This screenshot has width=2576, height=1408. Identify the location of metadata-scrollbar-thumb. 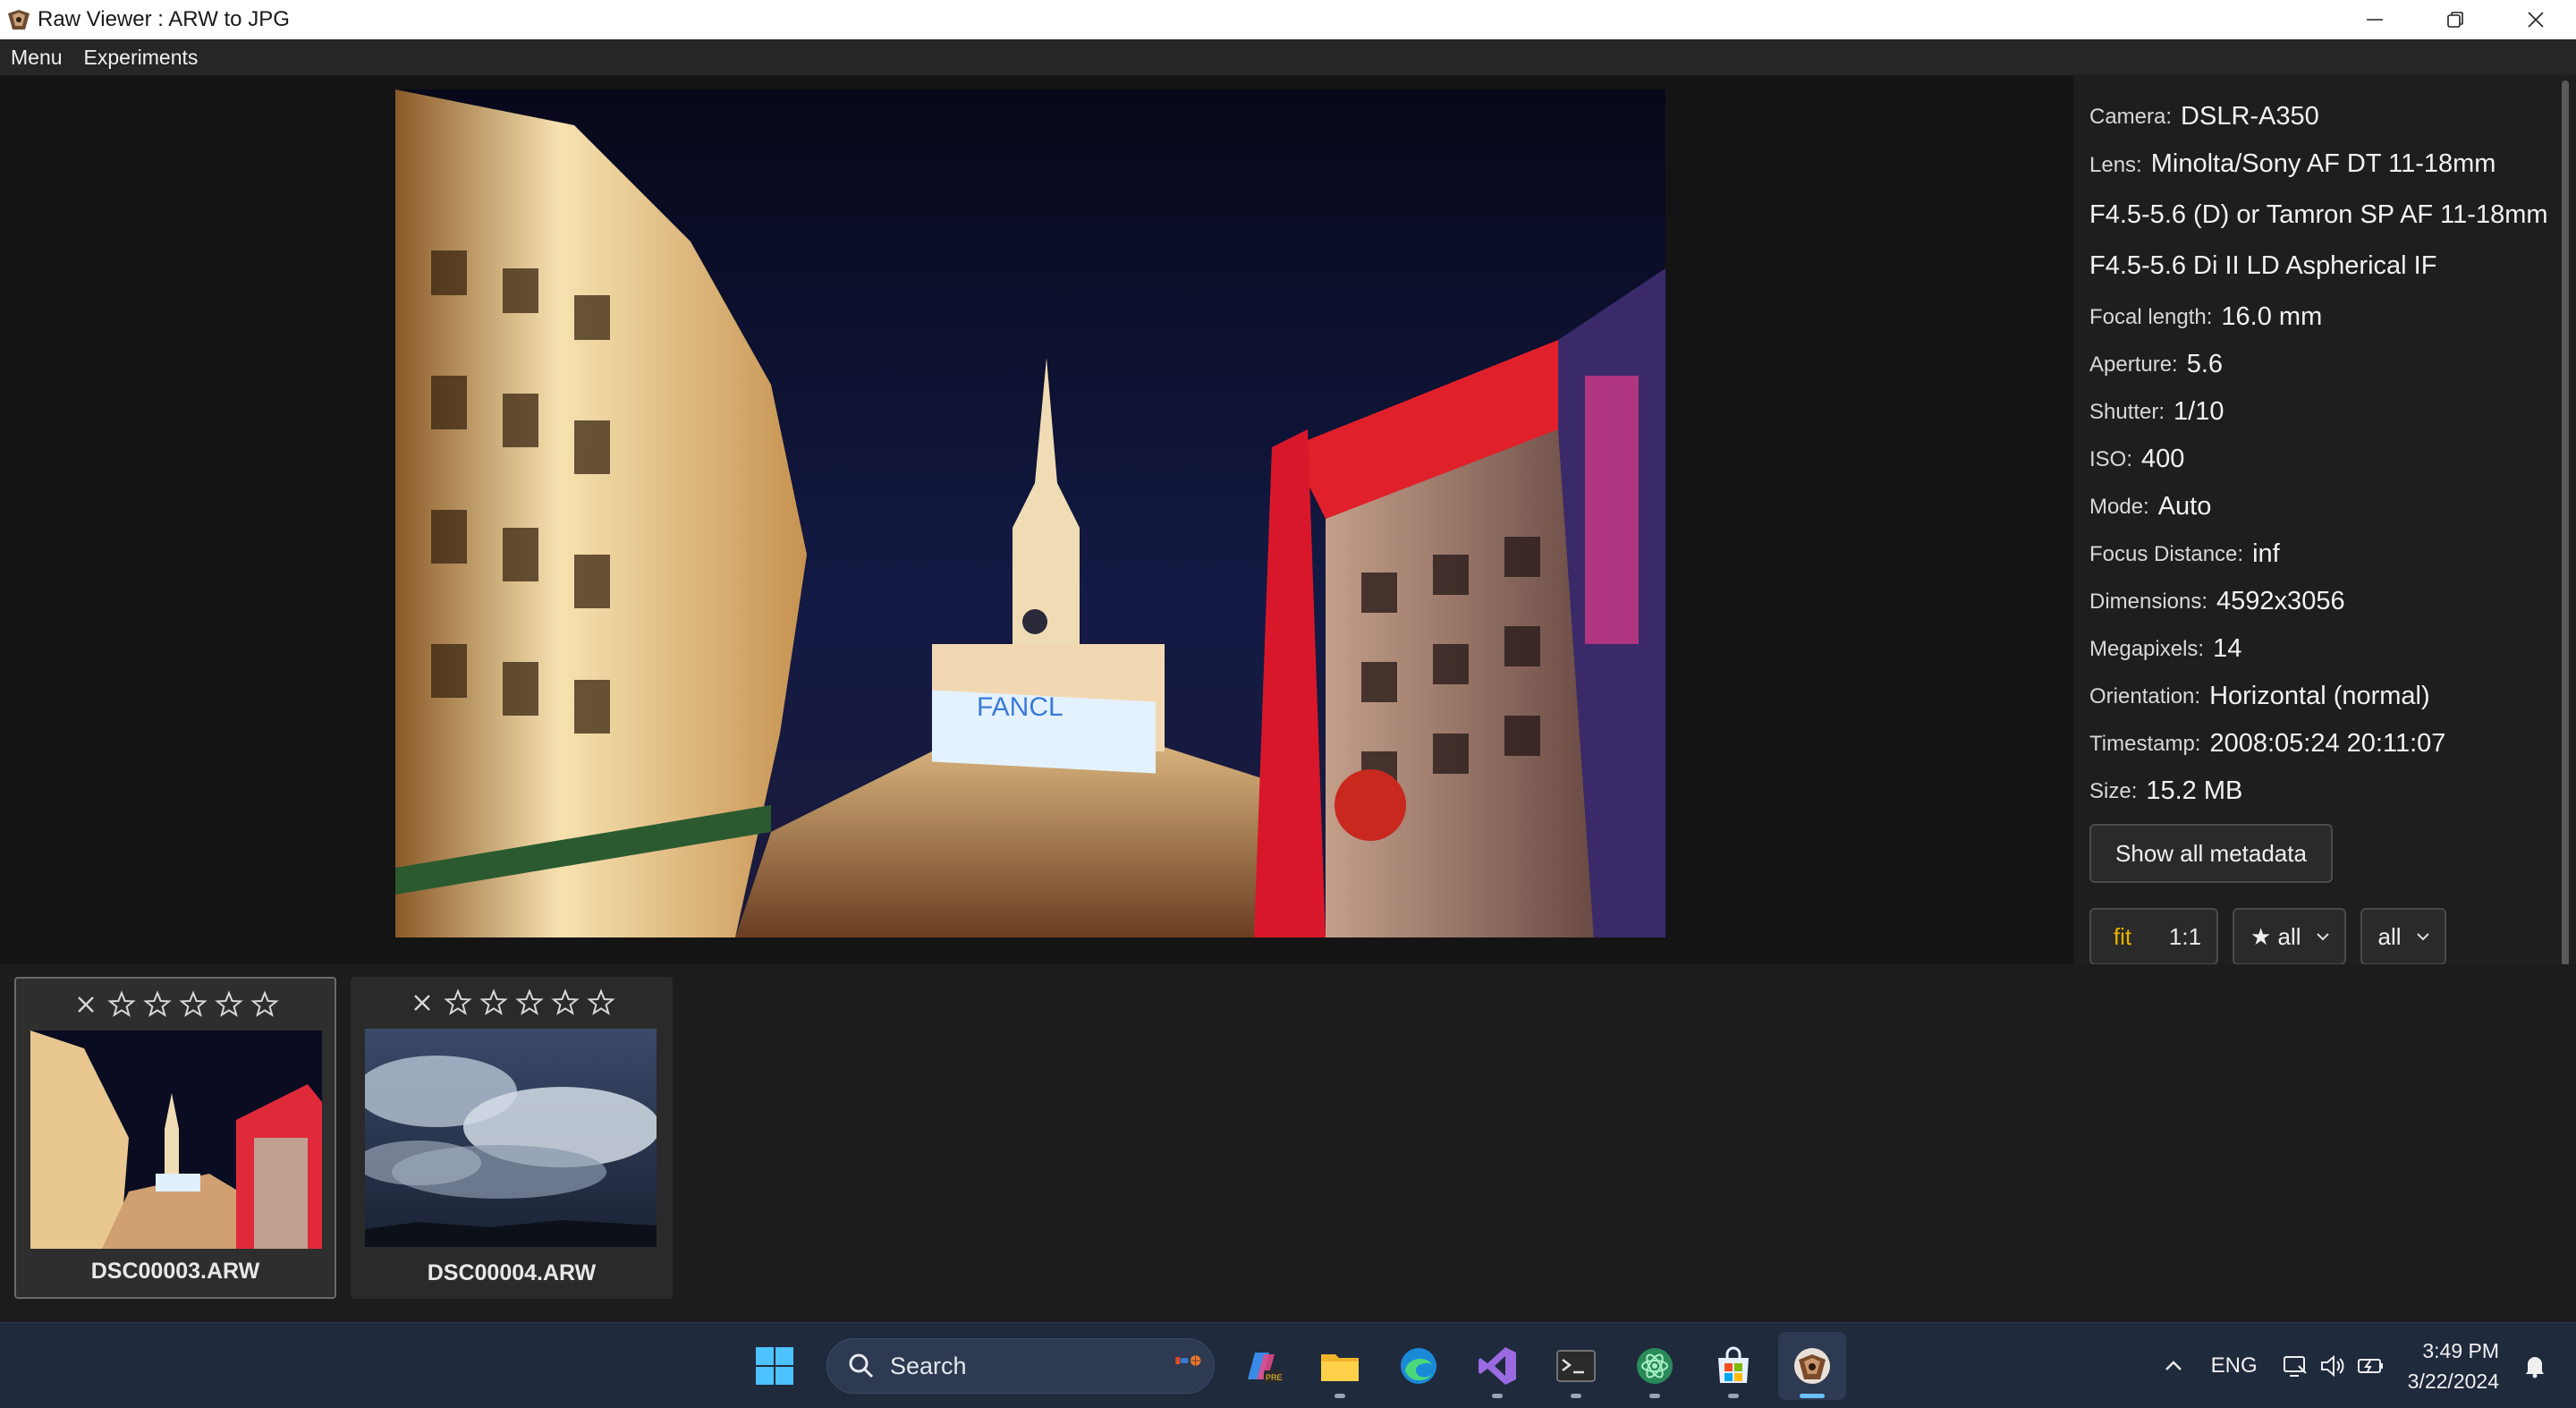
(2565, 523).